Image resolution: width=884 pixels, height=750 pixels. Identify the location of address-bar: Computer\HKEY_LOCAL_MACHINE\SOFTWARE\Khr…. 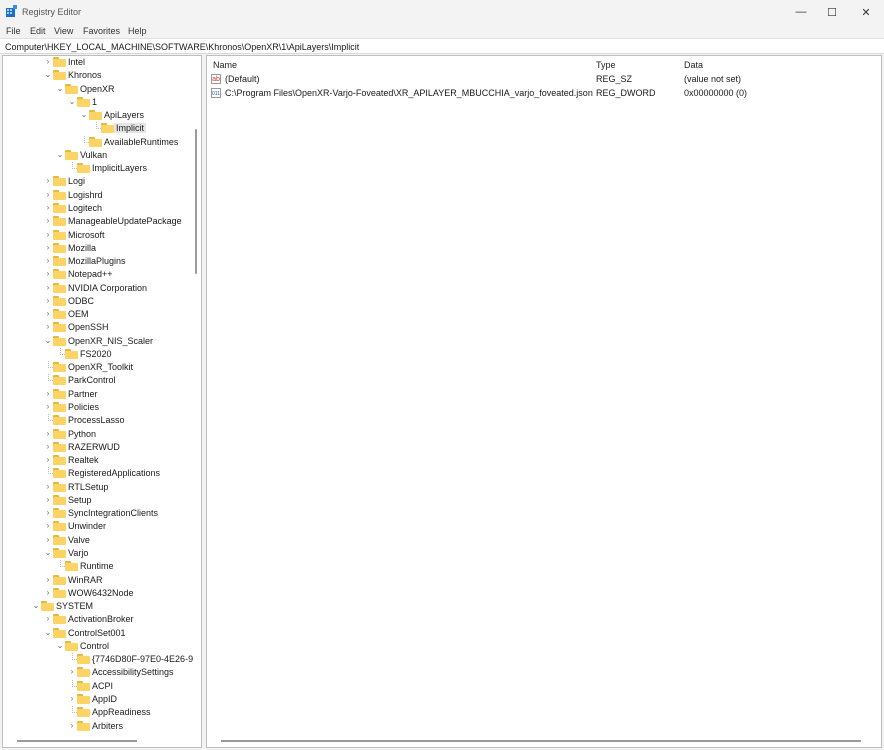
(442, 46).